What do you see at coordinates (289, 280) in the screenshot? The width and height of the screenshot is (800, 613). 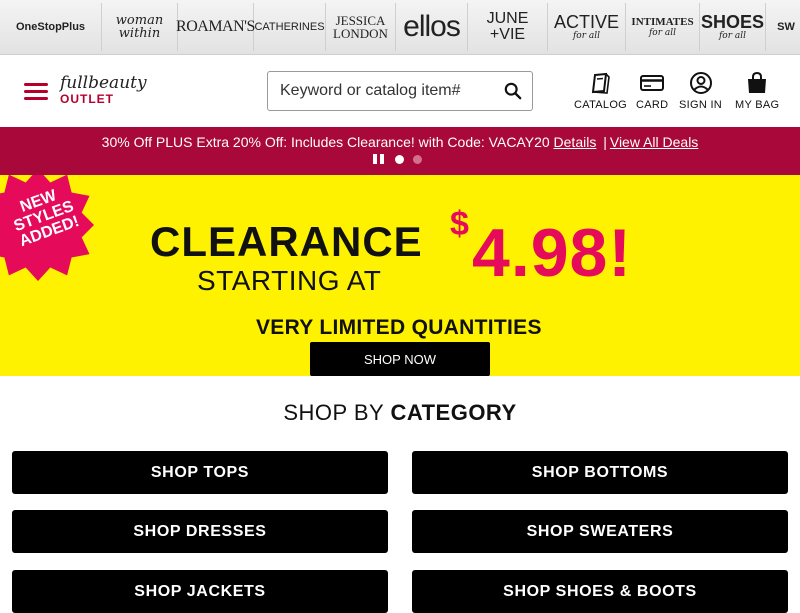 I see `hero-subheadline: STARTING AT` at bounding box center [289, 280].